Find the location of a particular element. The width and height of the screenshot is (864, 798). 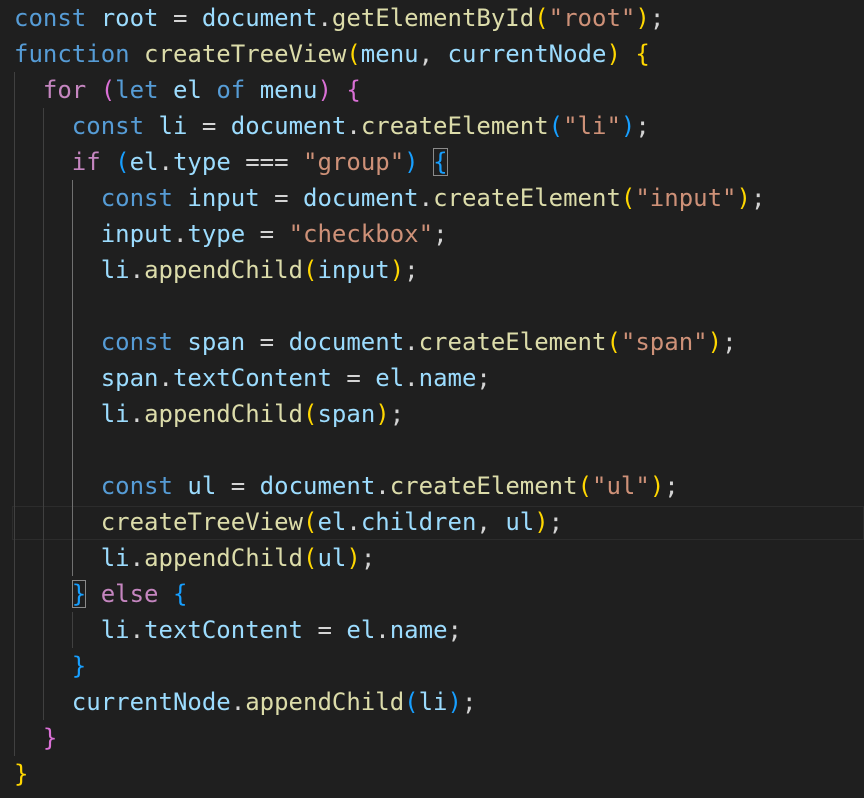

keyword-token: if is located at coordinates (86, 162).